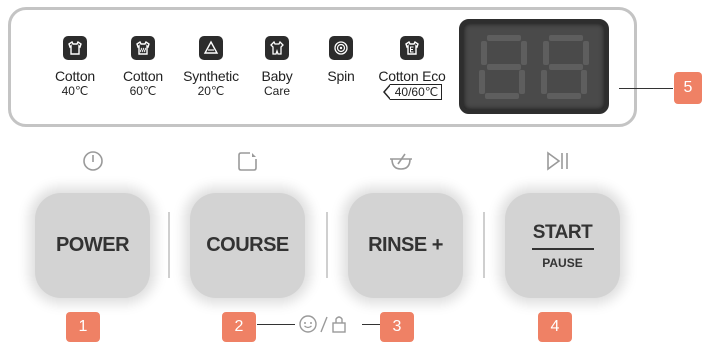 Image resolution: width=712 pixels, height=349 pixels. Describe the element at coordinates (211, 67) in the screenshot. I see `course-synthetic-20: Synthetic 20℃` at that location.